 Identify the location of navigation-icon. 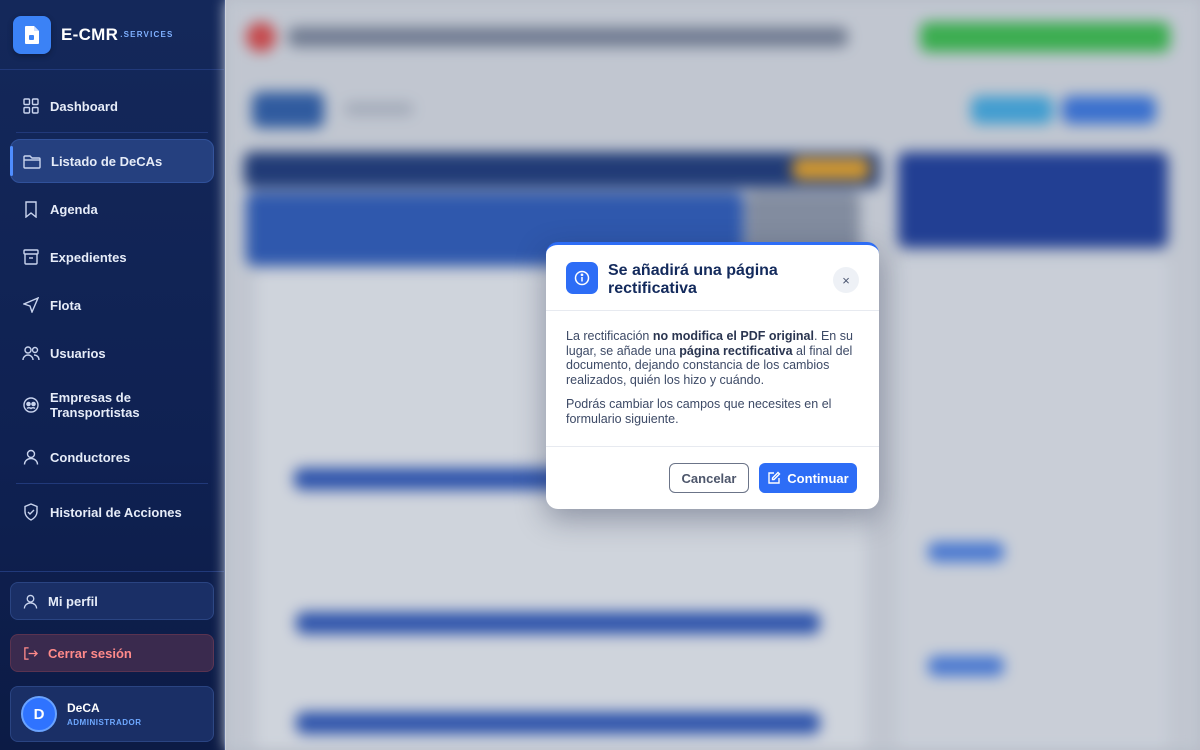
(31, 305).